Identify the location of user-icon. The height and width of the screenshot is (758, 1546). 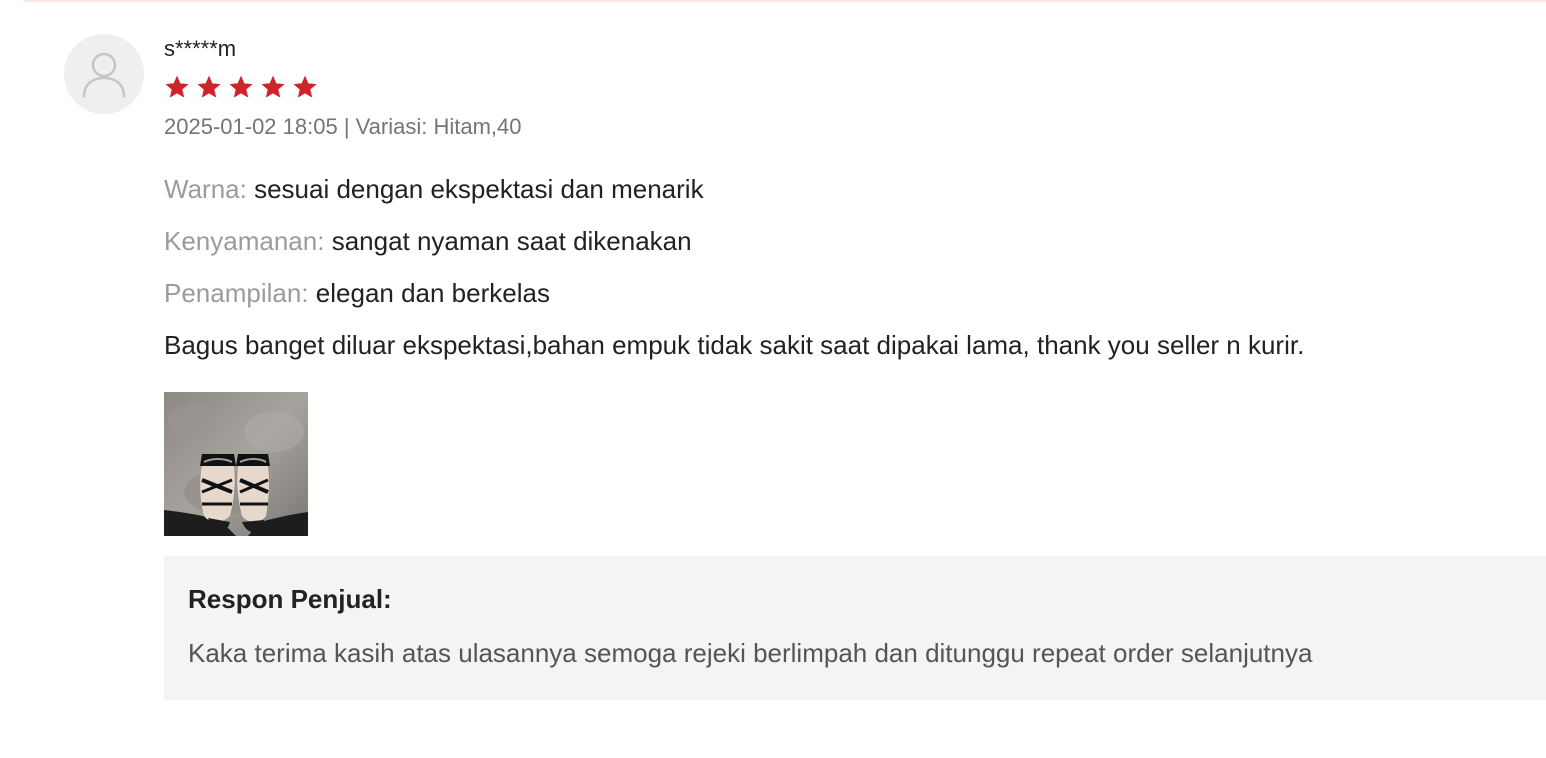
(104, 75).